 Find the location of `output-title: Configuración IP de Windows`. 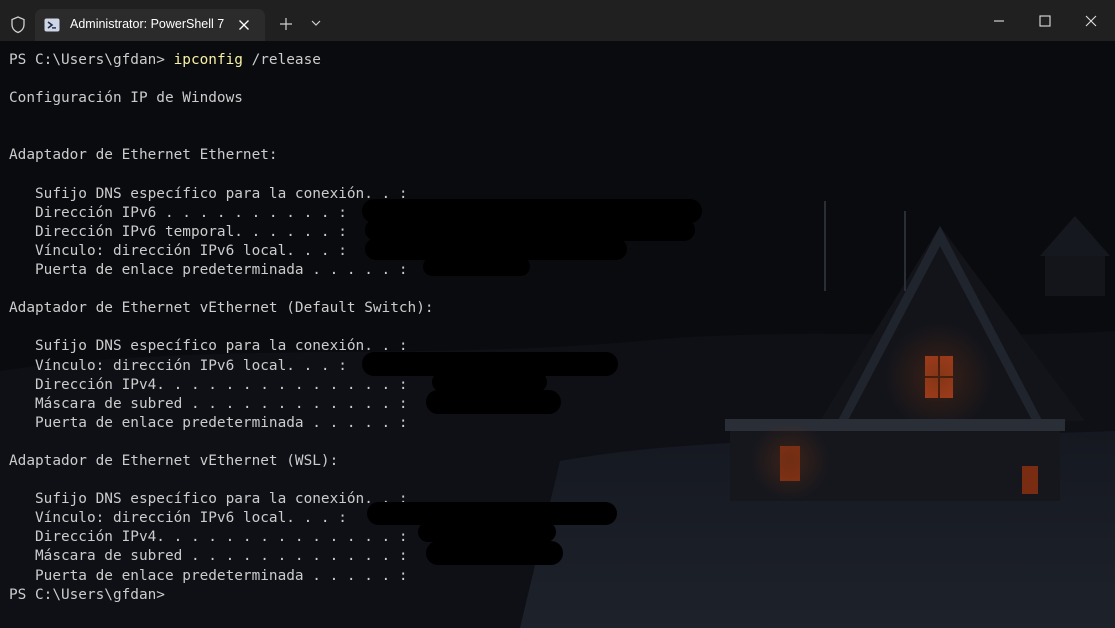

output-title: Configuración IP de Windows is located at coordinates (126, 98).